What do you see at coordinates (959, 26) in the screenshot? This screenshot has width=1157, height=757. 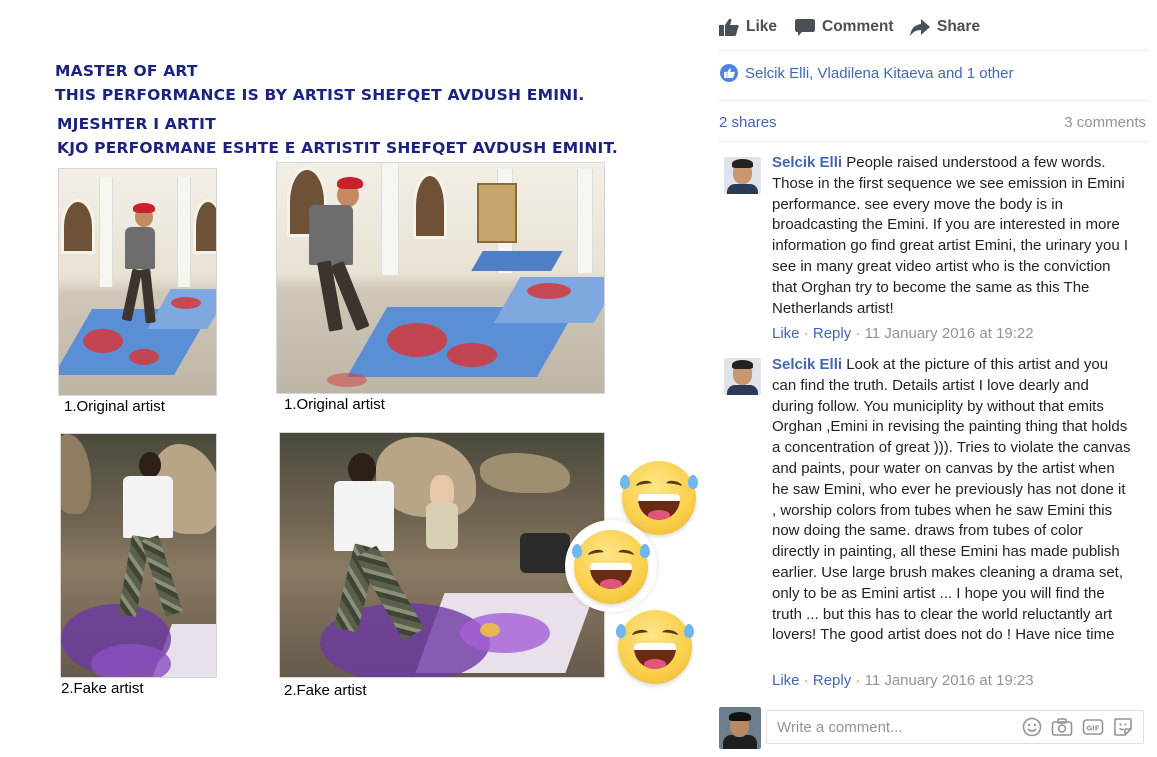 I see `share-label: Share` at bounding box center [959, 26].